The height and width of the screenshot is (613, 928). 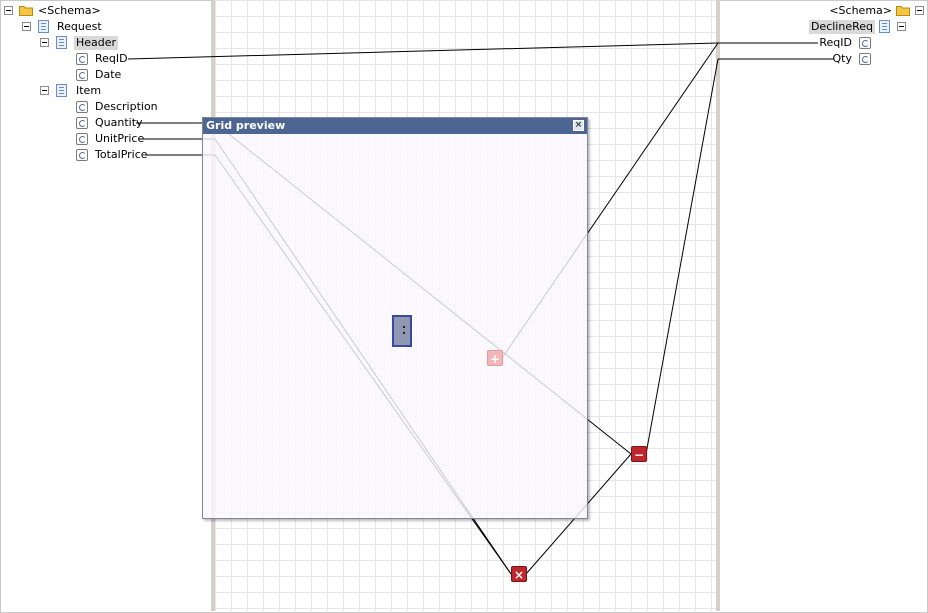 What do you see at coordinates (79, 27) in the screenshot?
I see `source-node-request: Request` at bounding box center [79, 27].